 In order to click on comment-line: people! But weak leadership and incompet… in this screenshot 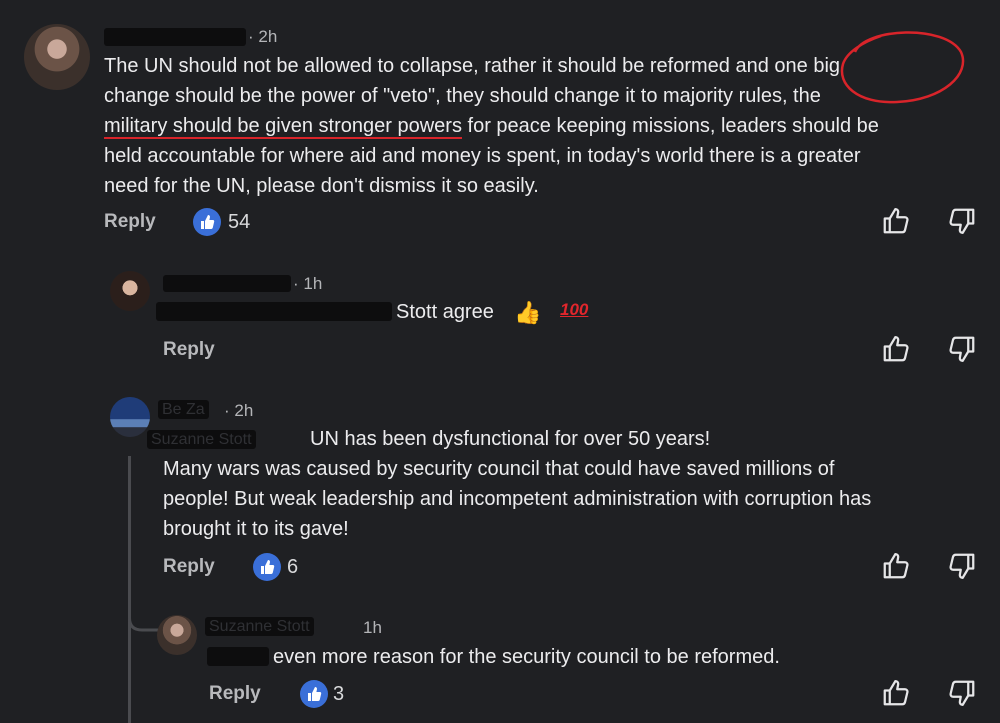, I will do `click(517, 499)`.